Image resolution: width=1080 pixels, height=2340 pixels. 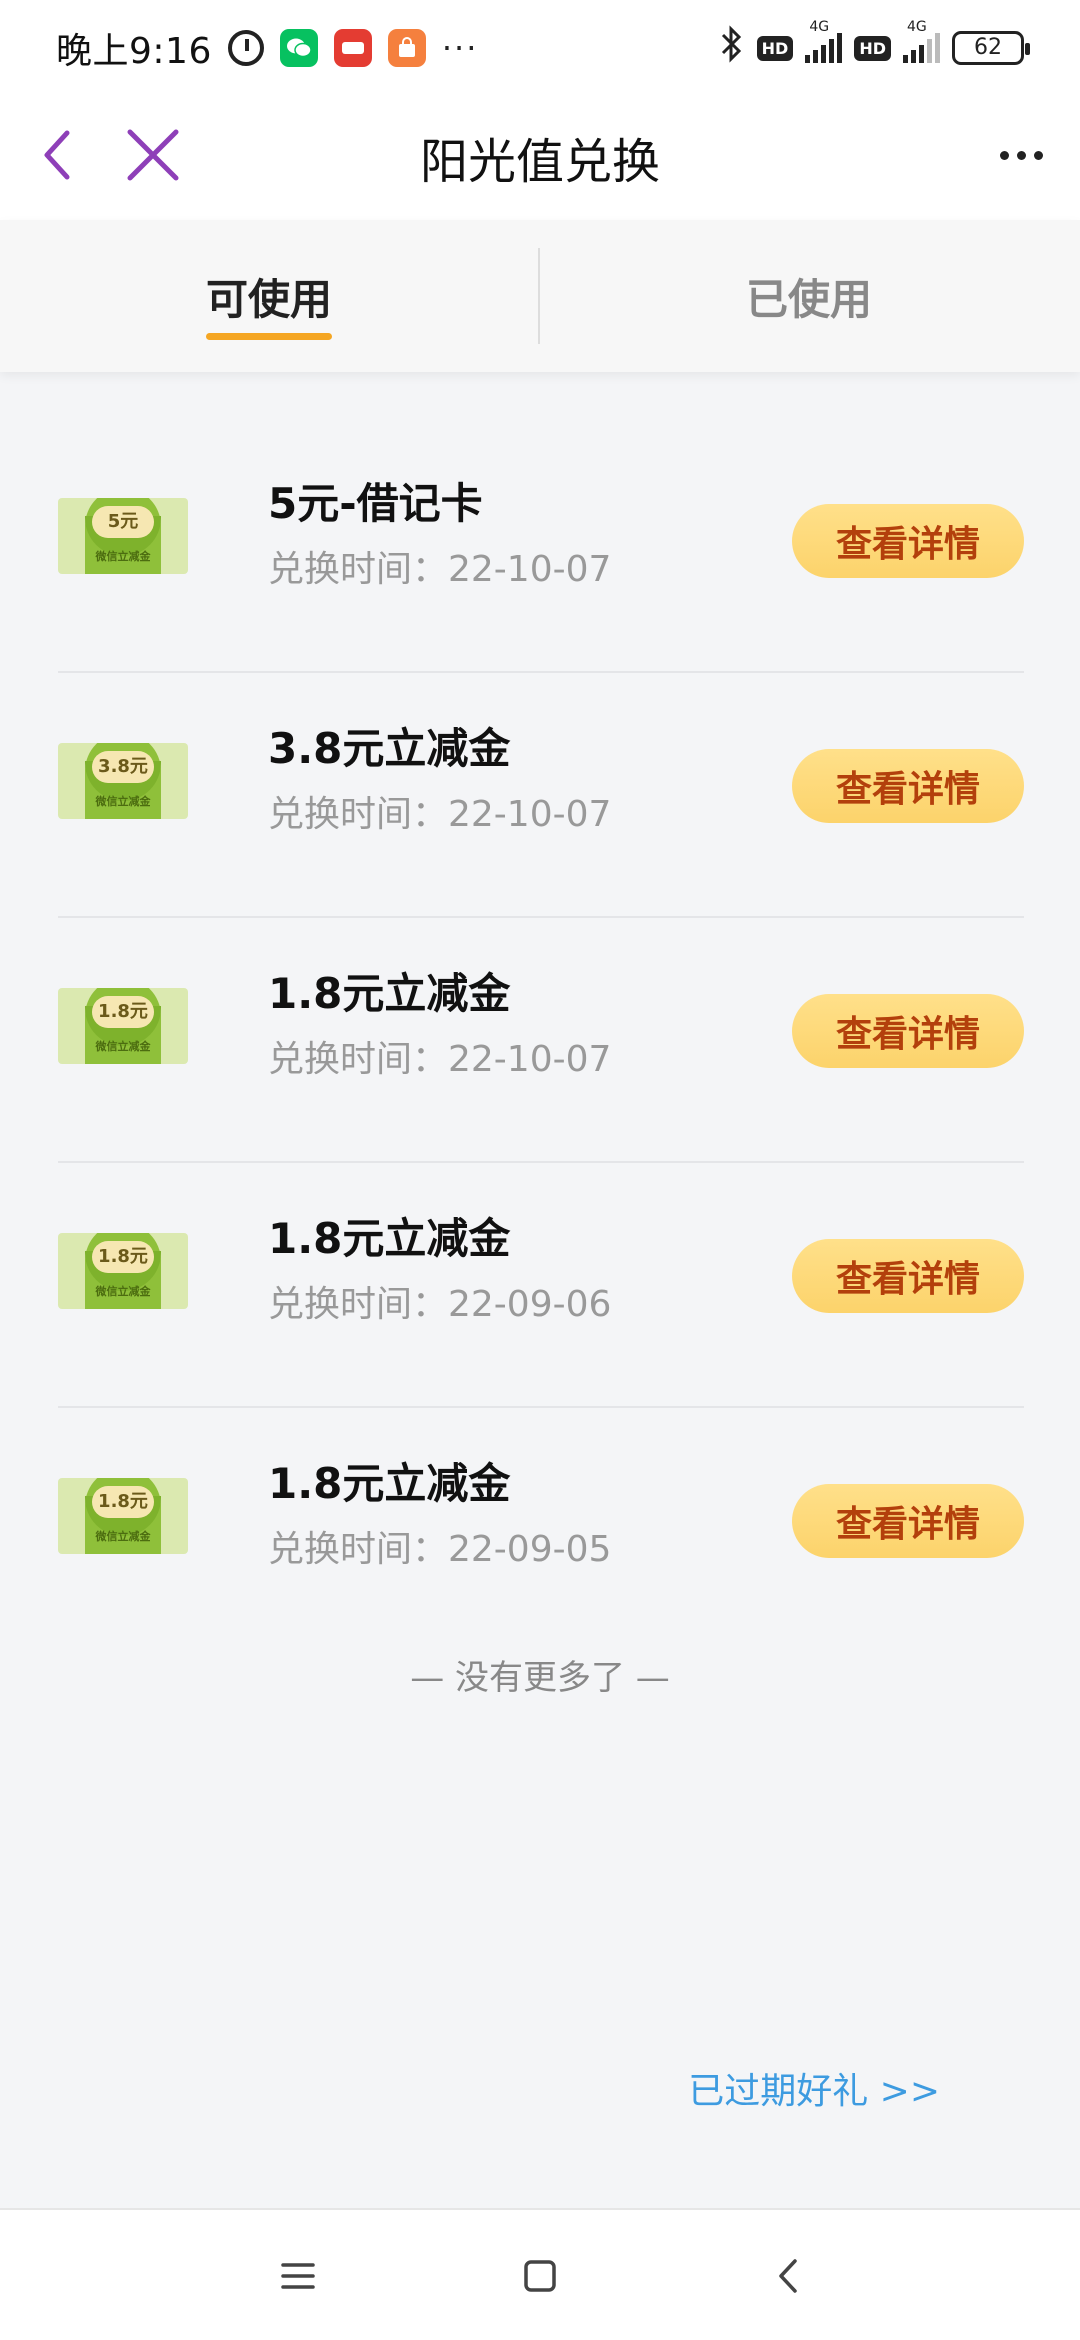 I want to click on home-square-icon, so click(x=540, y=2276).